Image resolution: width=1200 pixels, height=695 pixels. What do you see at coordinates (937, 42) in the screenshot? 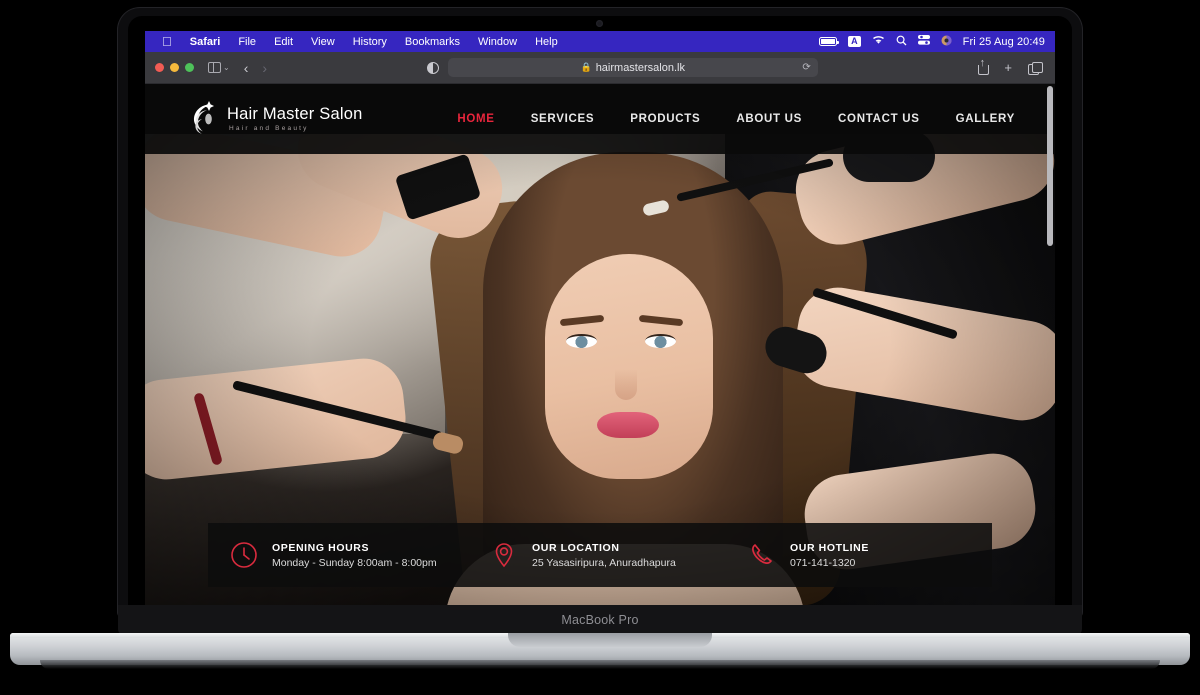
I see `menu-bar-status-area: A Fri 25 Aug 20:49` at bounding box center [937, 42].